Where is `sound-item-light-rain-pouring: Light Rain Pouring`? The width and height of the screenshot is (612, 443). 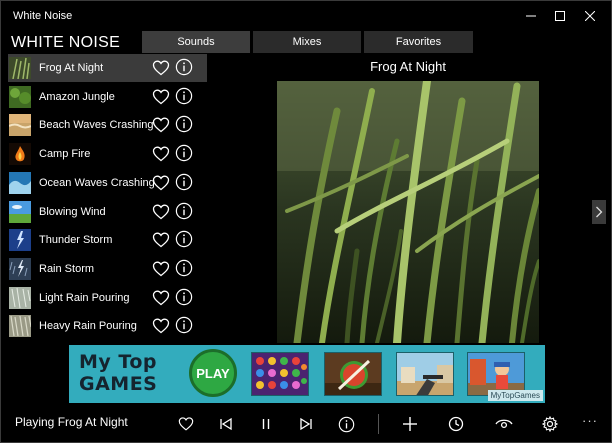
sound-item-light-rain-pouring: Light Rain Pouring is located at coordinates (107, 298).